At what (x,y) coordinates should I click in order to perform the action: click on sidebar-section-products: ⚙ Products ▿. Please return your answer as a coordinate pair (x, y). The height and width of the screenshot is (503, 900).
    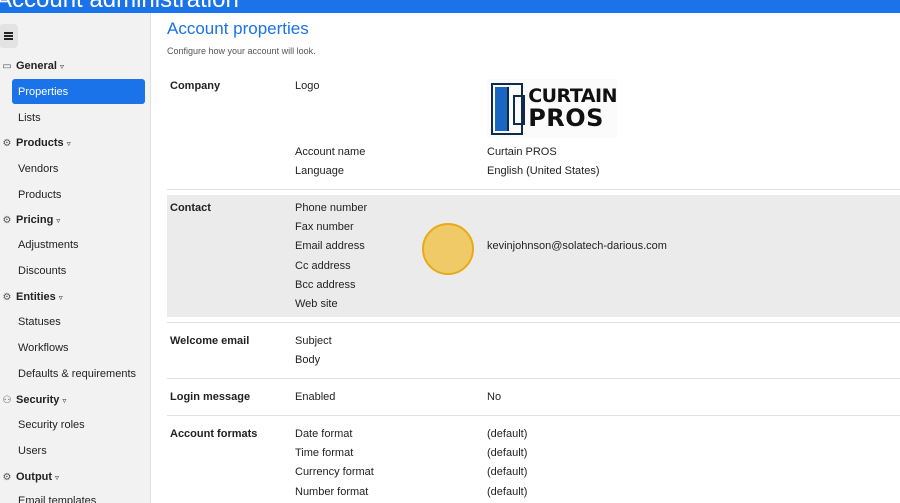
    Looking at the image, I should click on (35, 143).